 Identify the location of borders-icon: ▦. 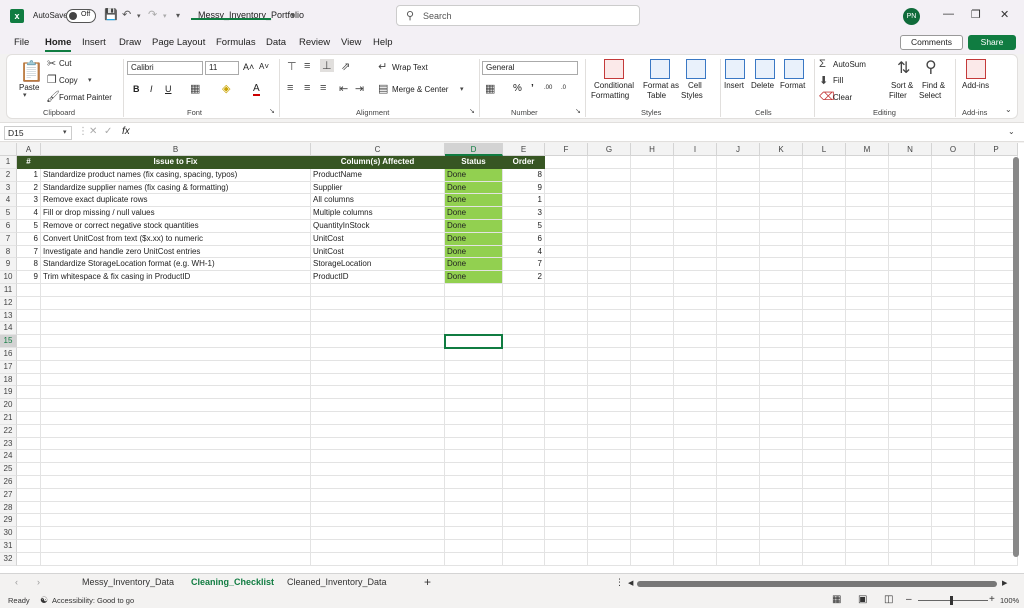
(195, 88).